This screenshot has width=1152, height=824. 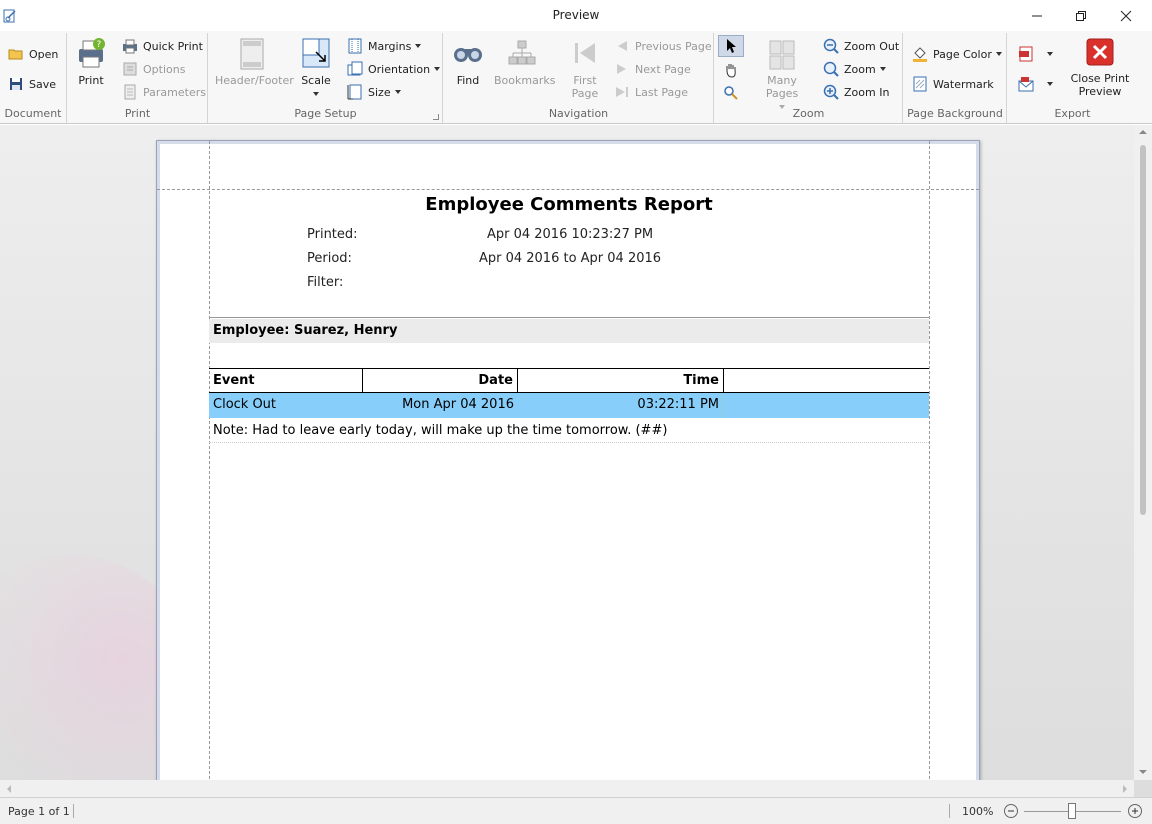 I want to click on vertical-scrollbar, so click(x=1143, y=452).